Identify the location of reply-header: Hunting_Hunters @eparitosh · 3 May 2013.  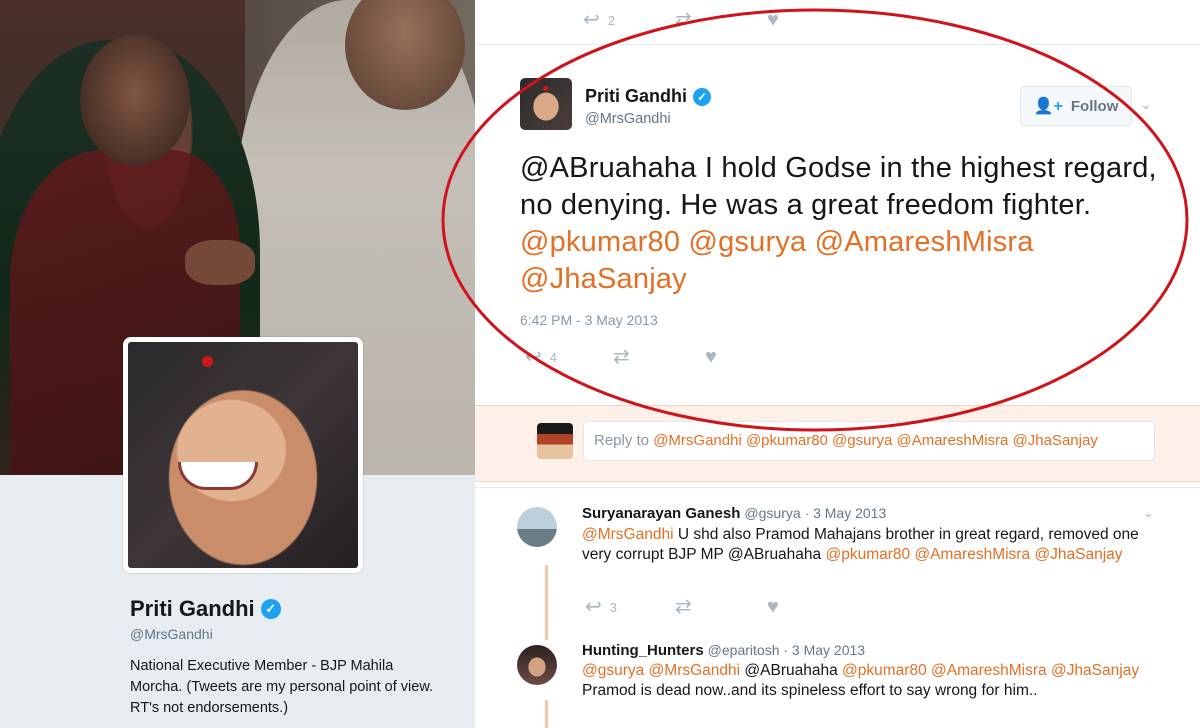
(723, 650).